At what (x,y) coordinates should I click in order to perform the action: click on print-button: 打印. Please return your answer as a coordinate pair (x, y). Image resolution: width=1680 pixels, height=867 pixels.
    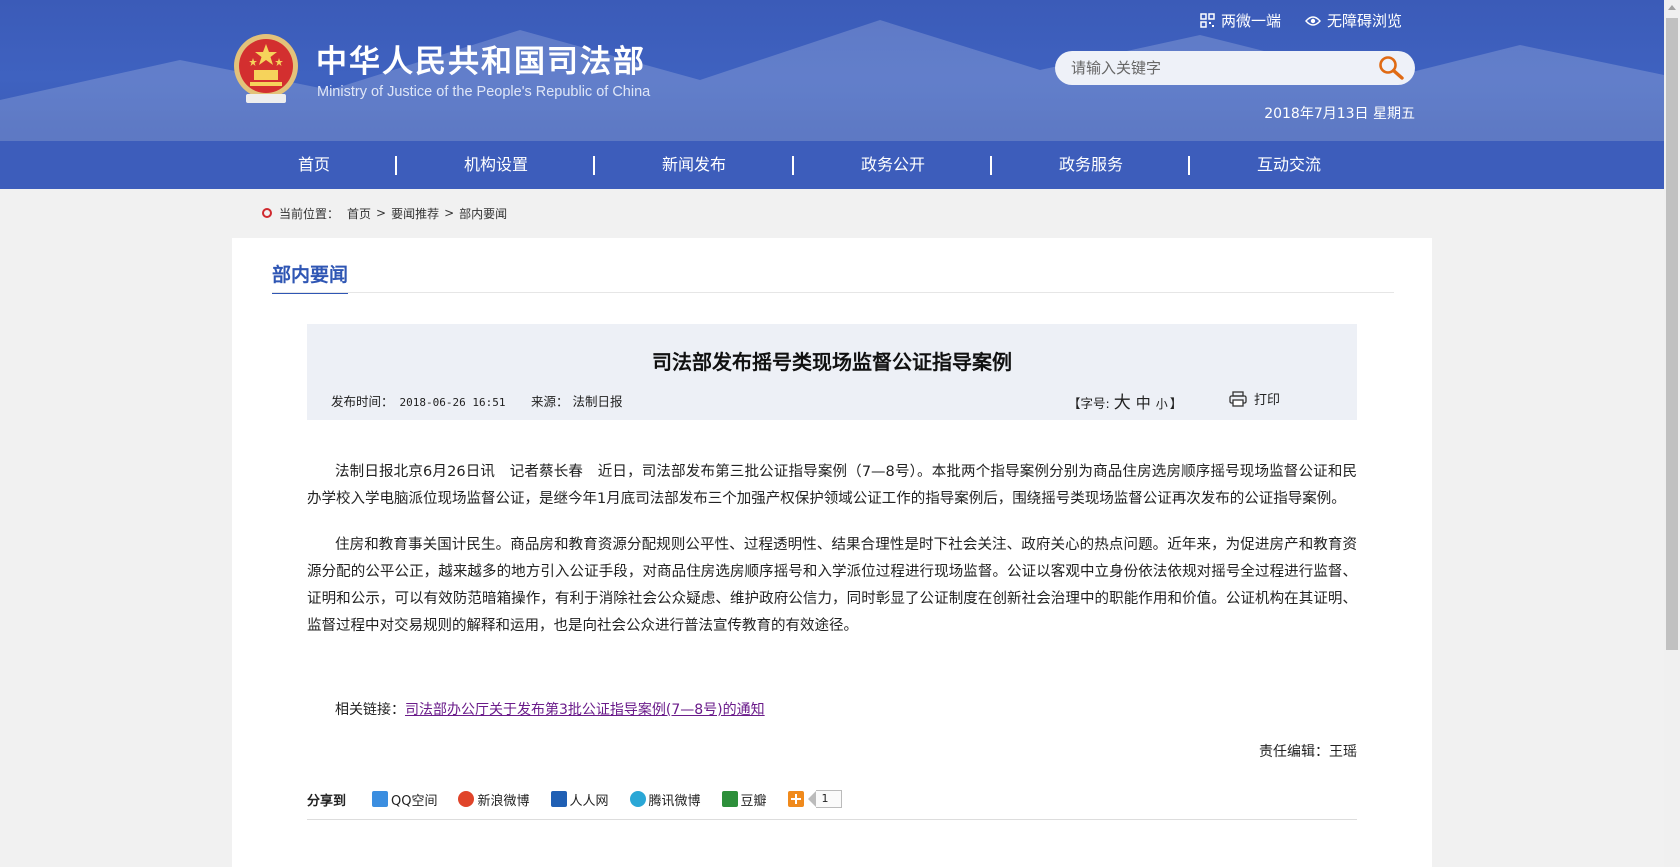
    Looking at the image, I should click on (1254, 398).